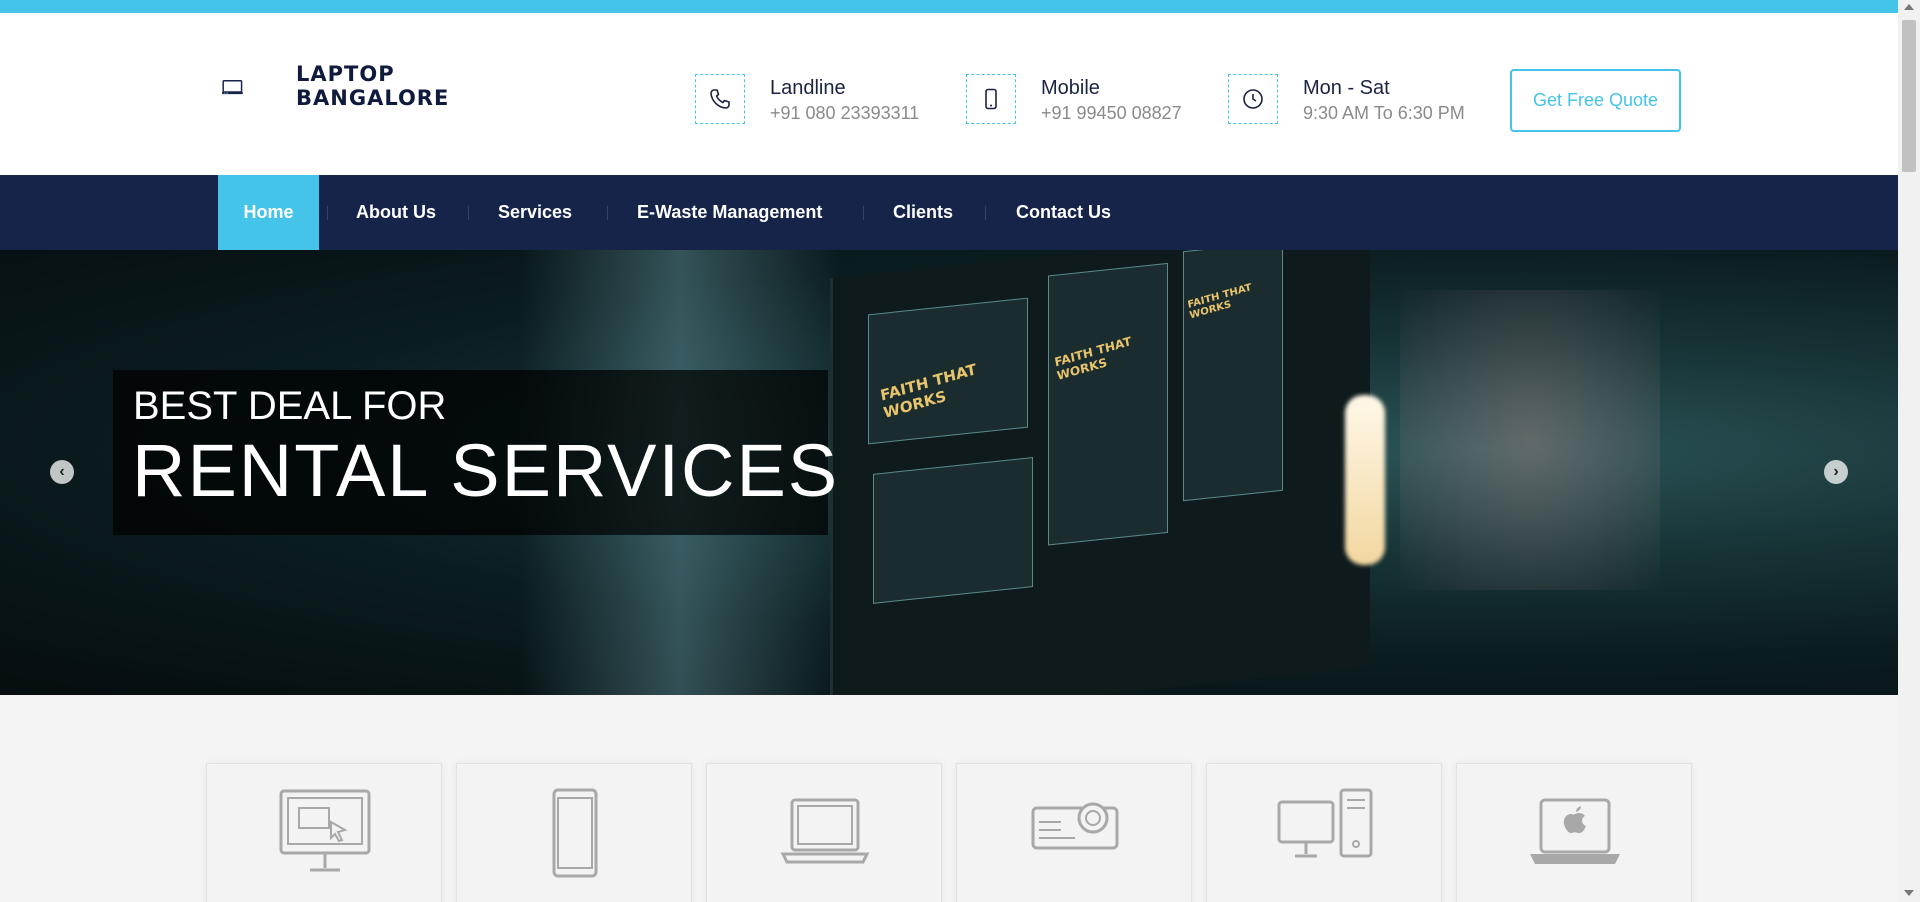 This screenshot has height=902, width=1920. What do you see at coordinates (1070, 88) in the screenshot?
I see `mobile-title: Mobile` at bounding box center [1070, 88].